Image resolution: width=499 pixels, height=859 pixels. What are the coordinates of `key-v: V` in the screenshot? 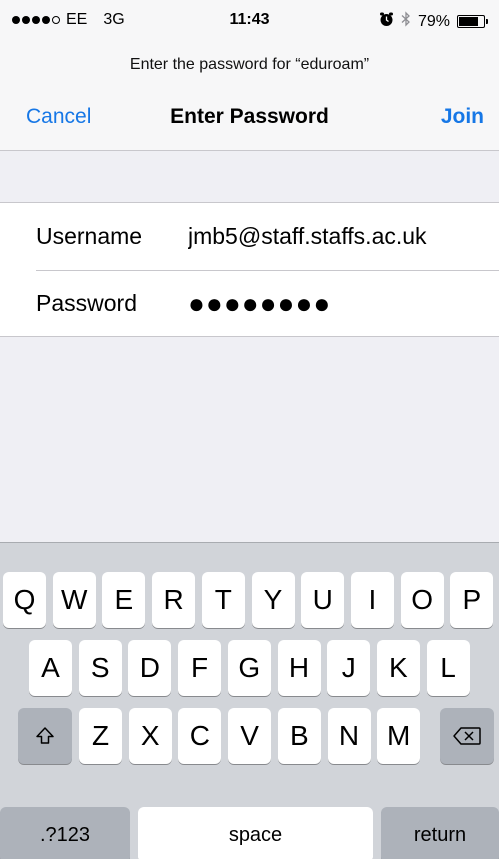 It's located at (250, 736).